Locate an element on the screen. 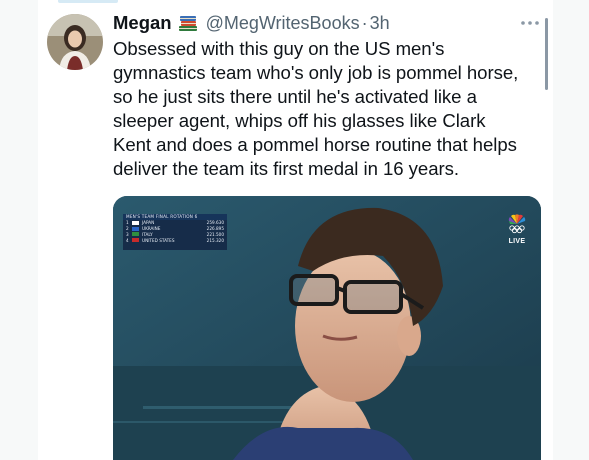  top-accent-bar is located at coordinates (88, 1).